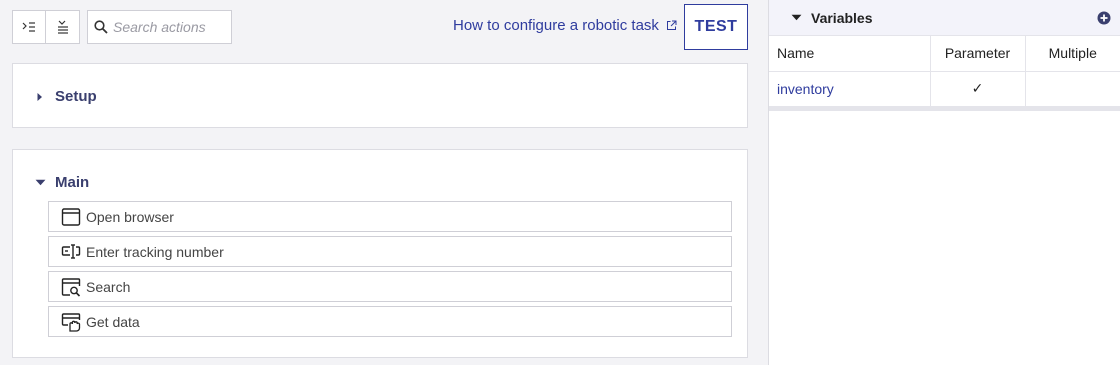  Describe the element at coordinates (850, 89) in the screenshot. I see `variable-name-link: inventory` at that location.